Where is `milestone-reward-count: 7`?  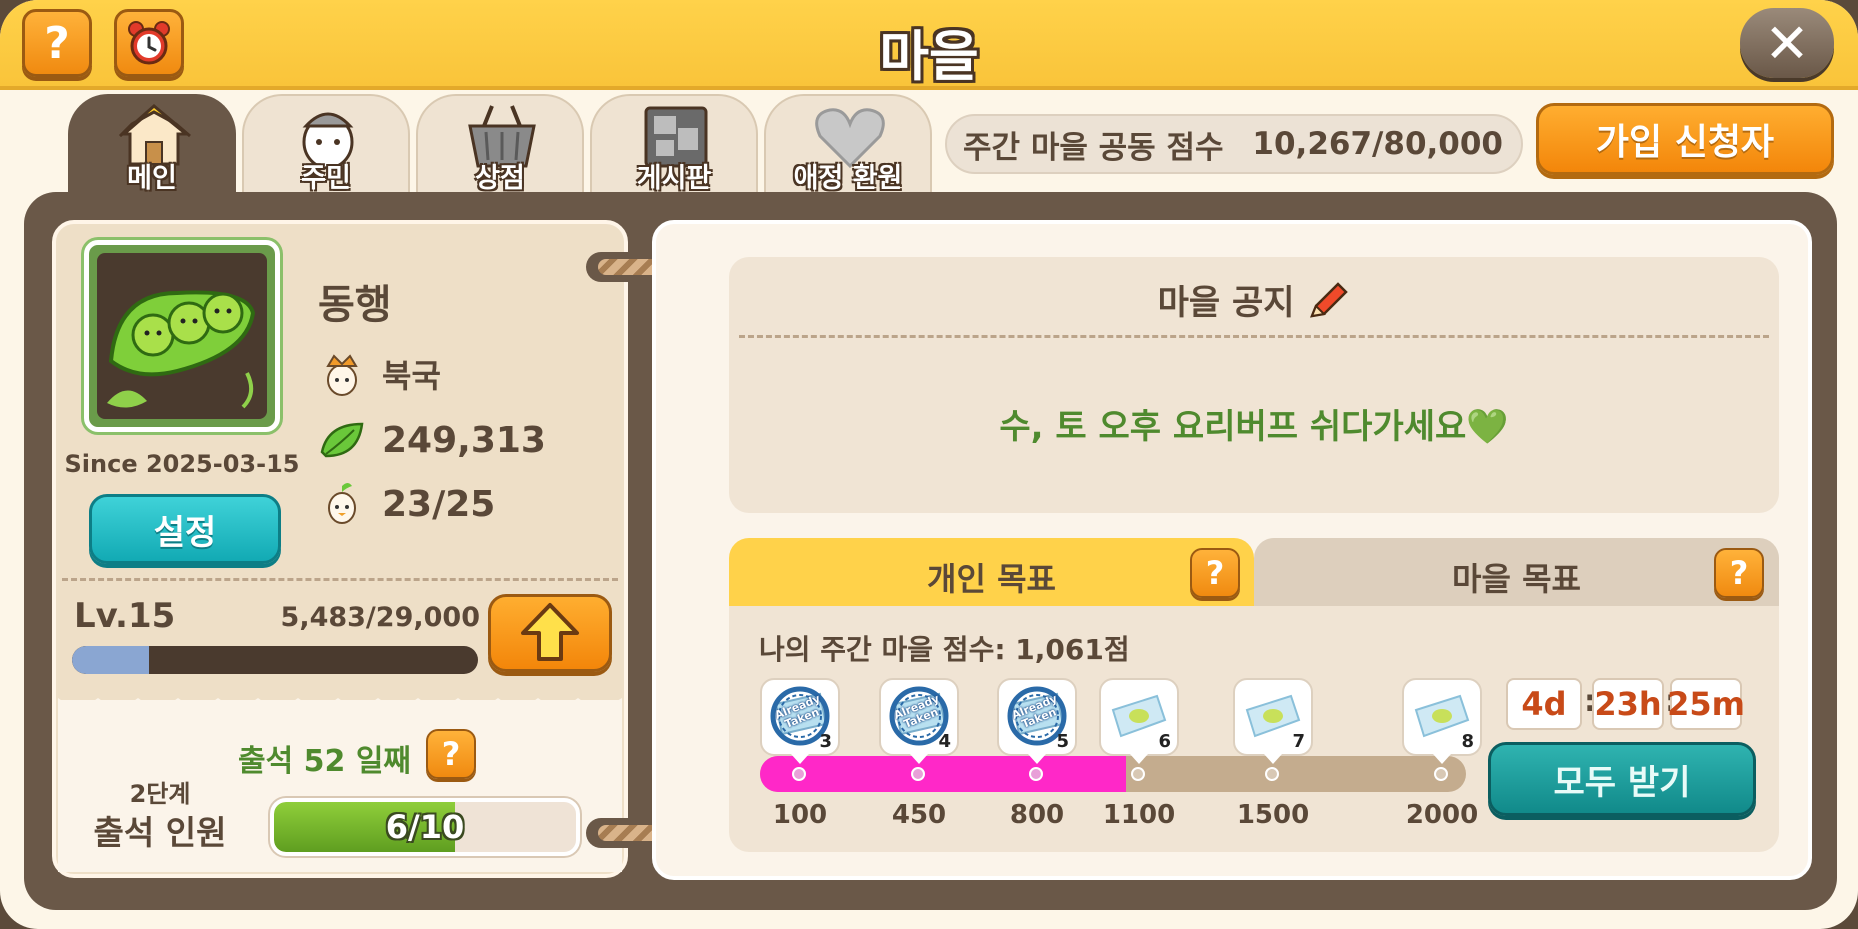
milestone-reward-count: 7 is located at coordinates (1298, 741).